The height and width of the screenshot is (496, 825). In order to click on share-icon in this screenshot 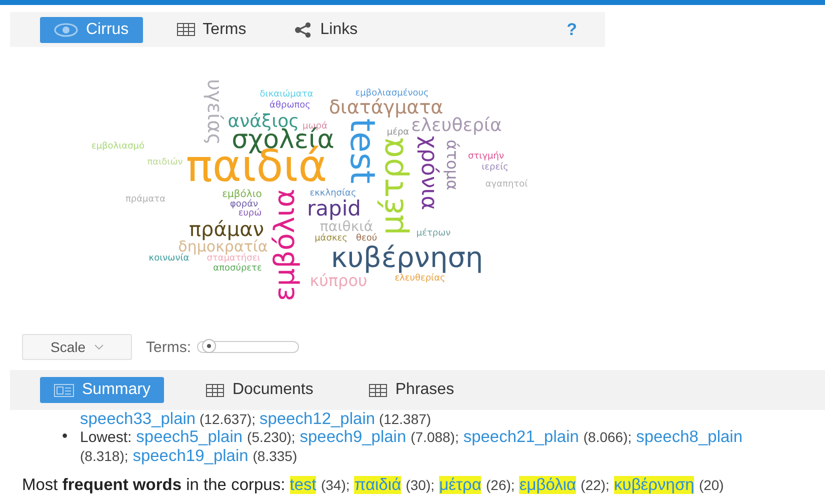, I will do `click(303, 30)`.